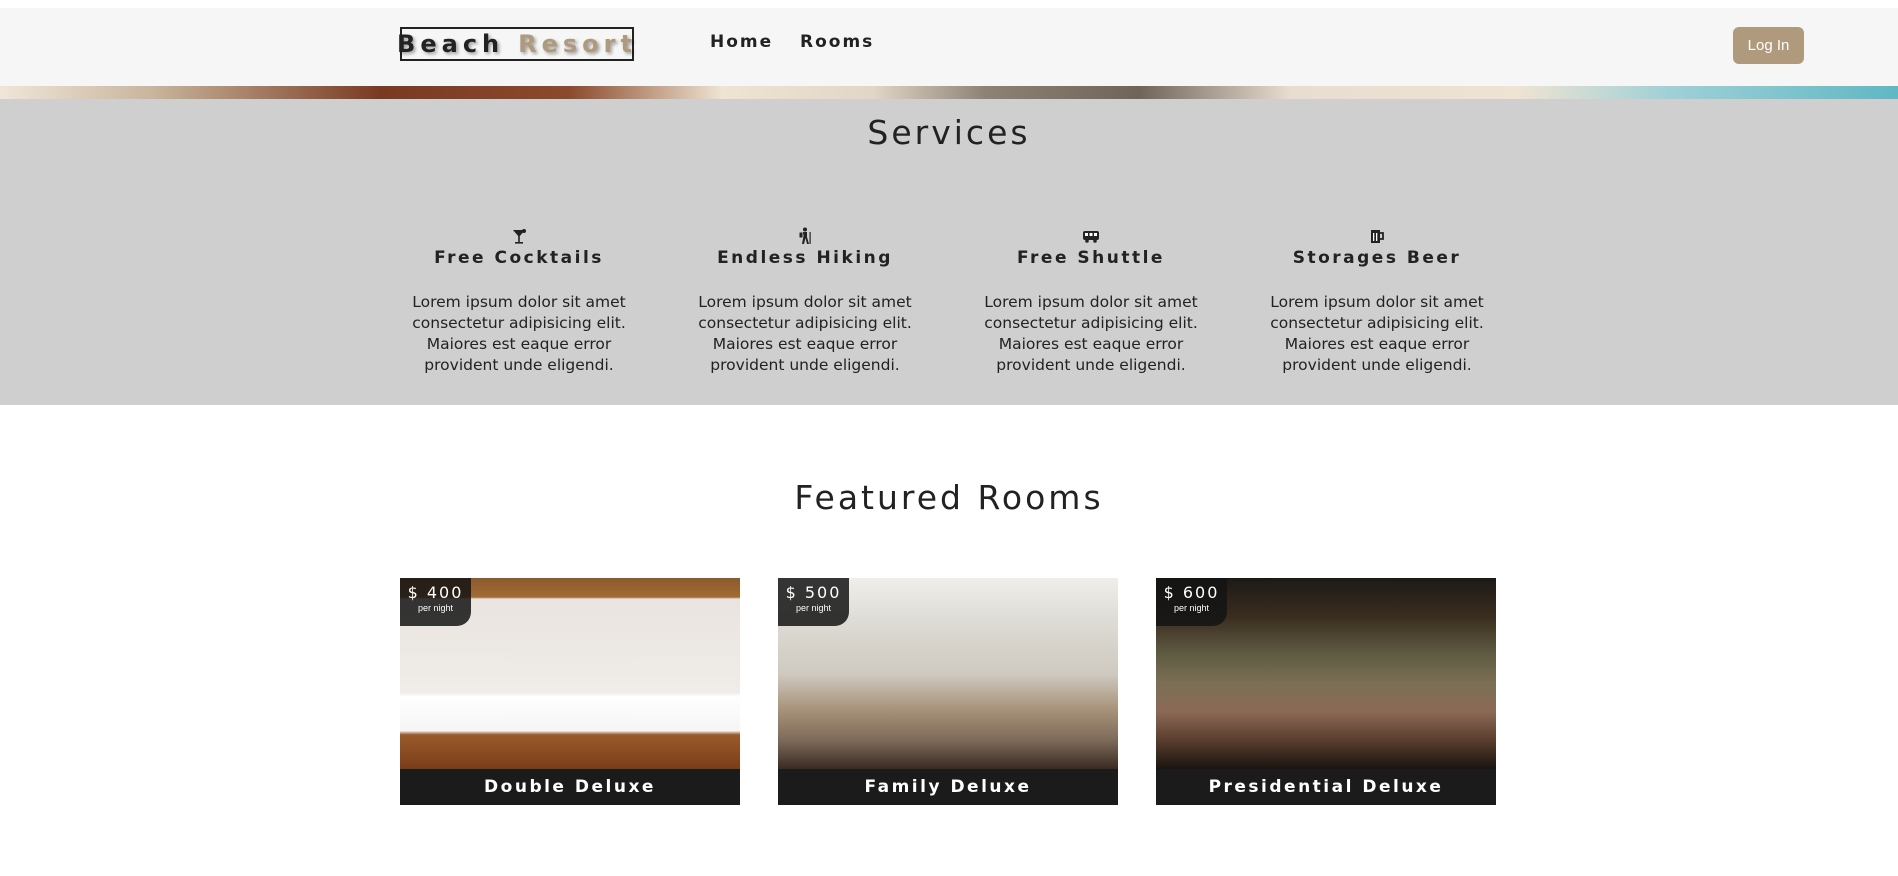  I want to click on price-badge: $ 600 per night, so click(1191, 602).